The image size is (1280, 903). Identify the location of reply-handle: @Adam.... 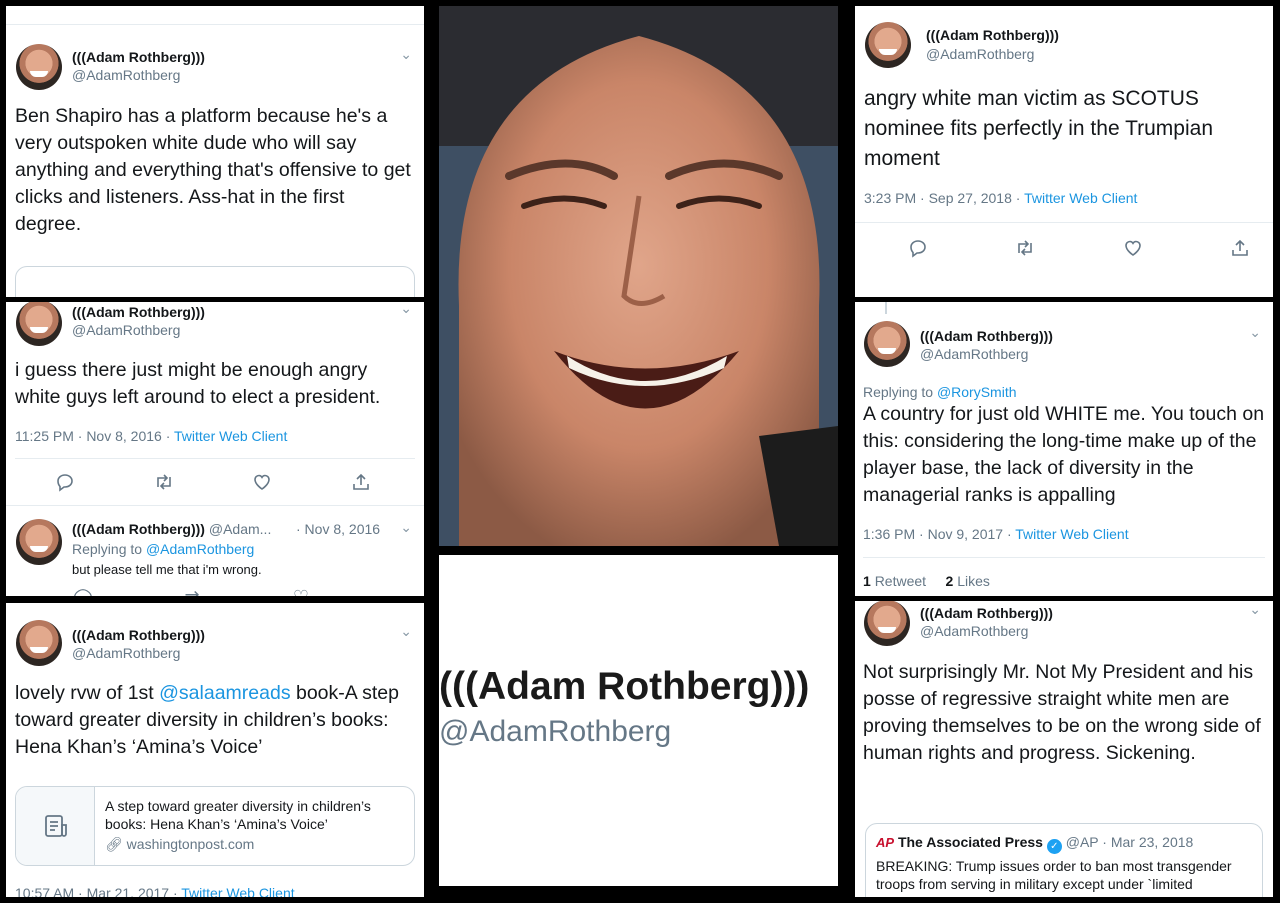
(240, 529).